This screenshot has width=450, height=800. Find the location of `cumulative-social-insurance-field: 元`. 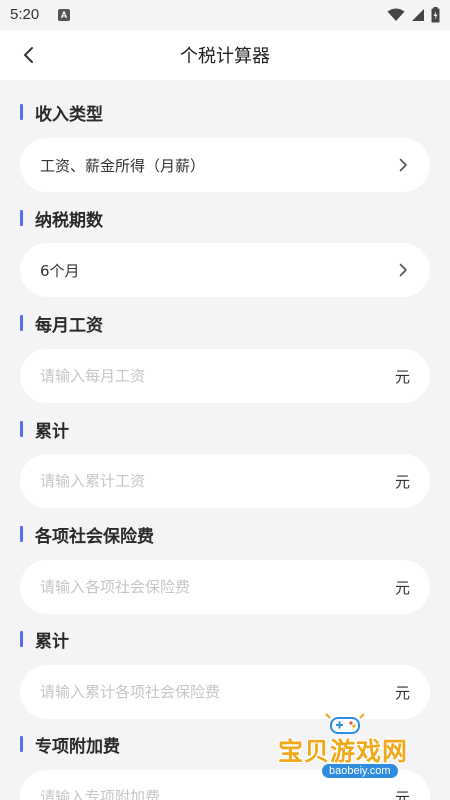

cumulative-social-insurance-field: 元 is located at coordinates (225, 692).